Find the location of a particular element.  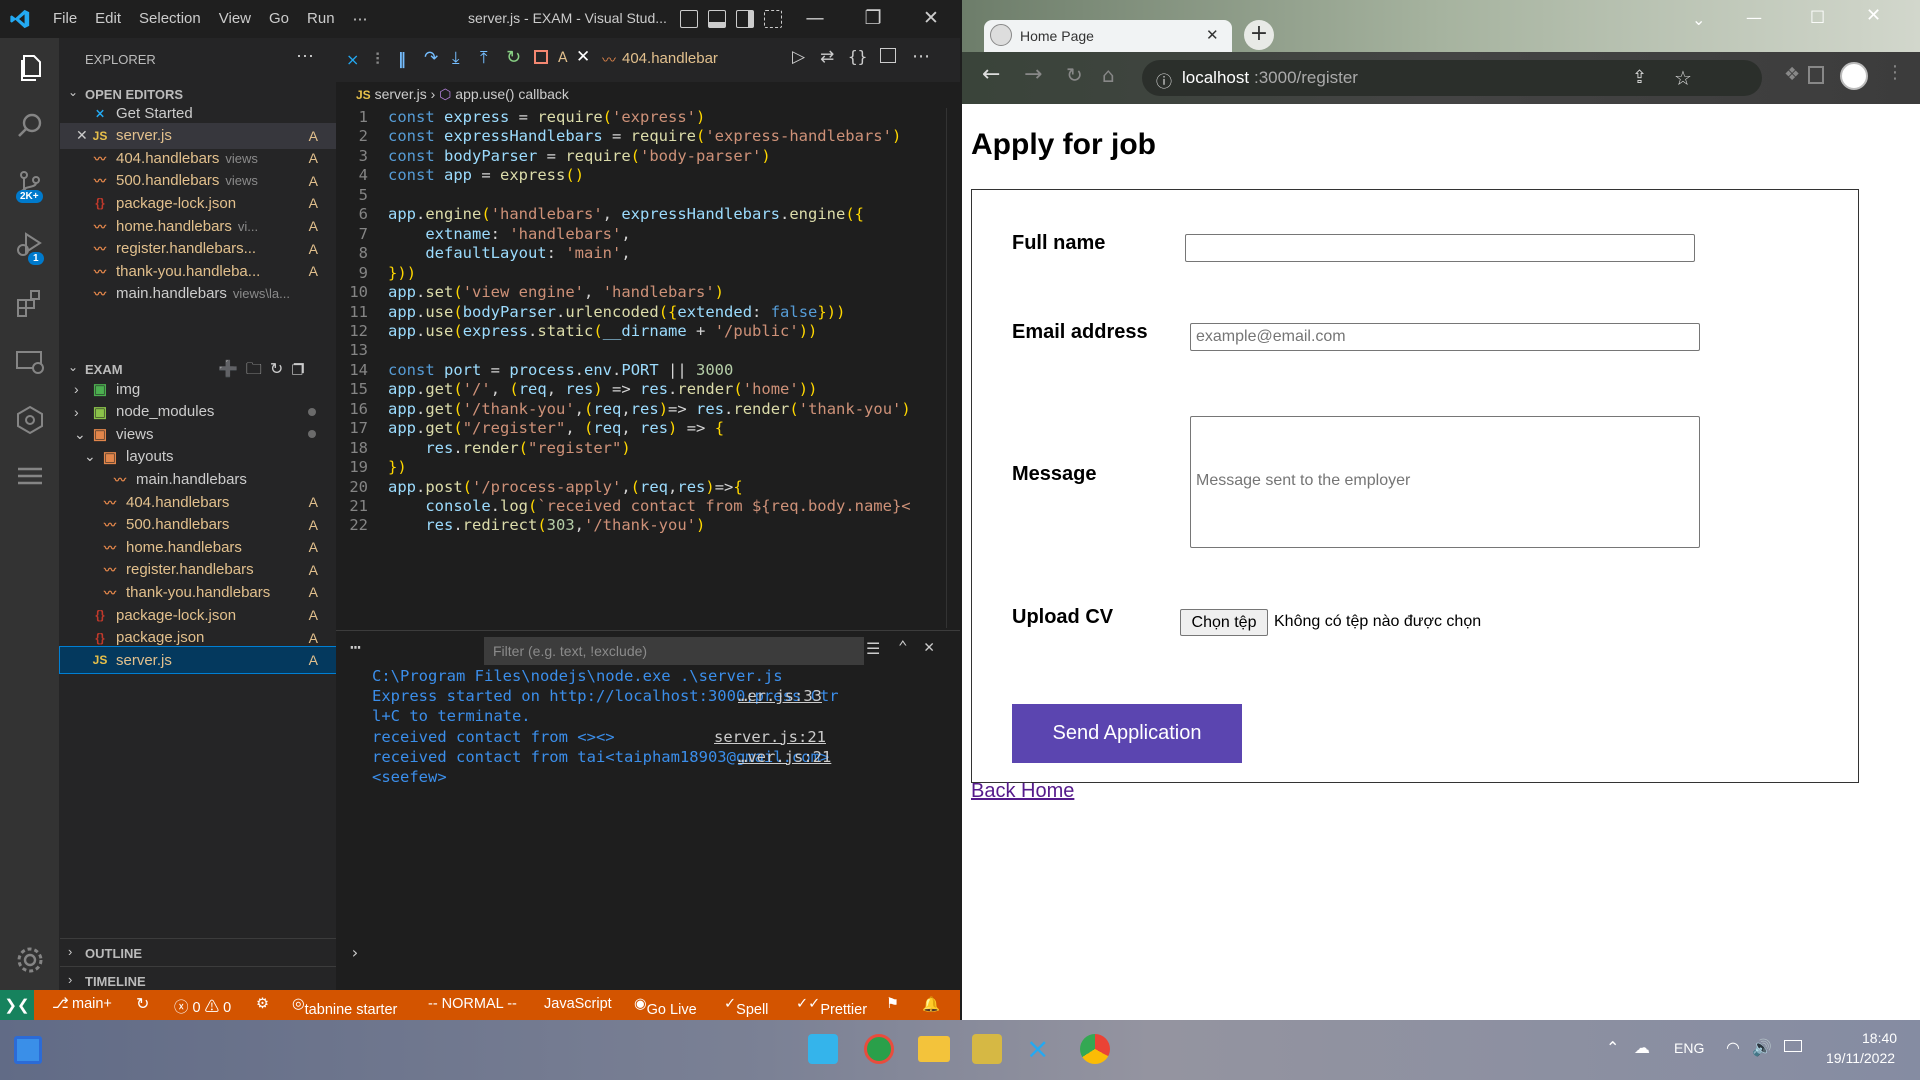

menu-item: File is located at coordinates (65, 19).